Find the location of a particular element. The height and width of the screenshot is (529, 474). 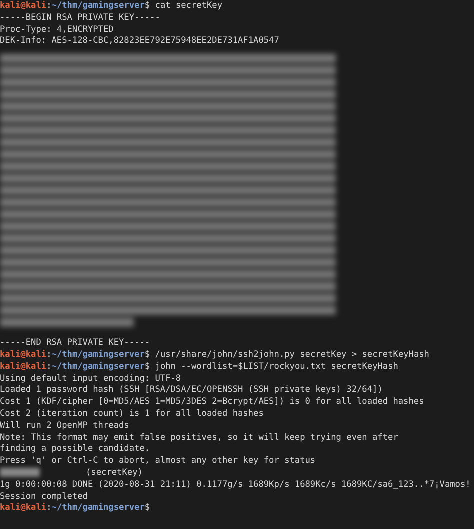

output-line: Using default input encoding: UTF-8 is located at coordinates (91, 380).